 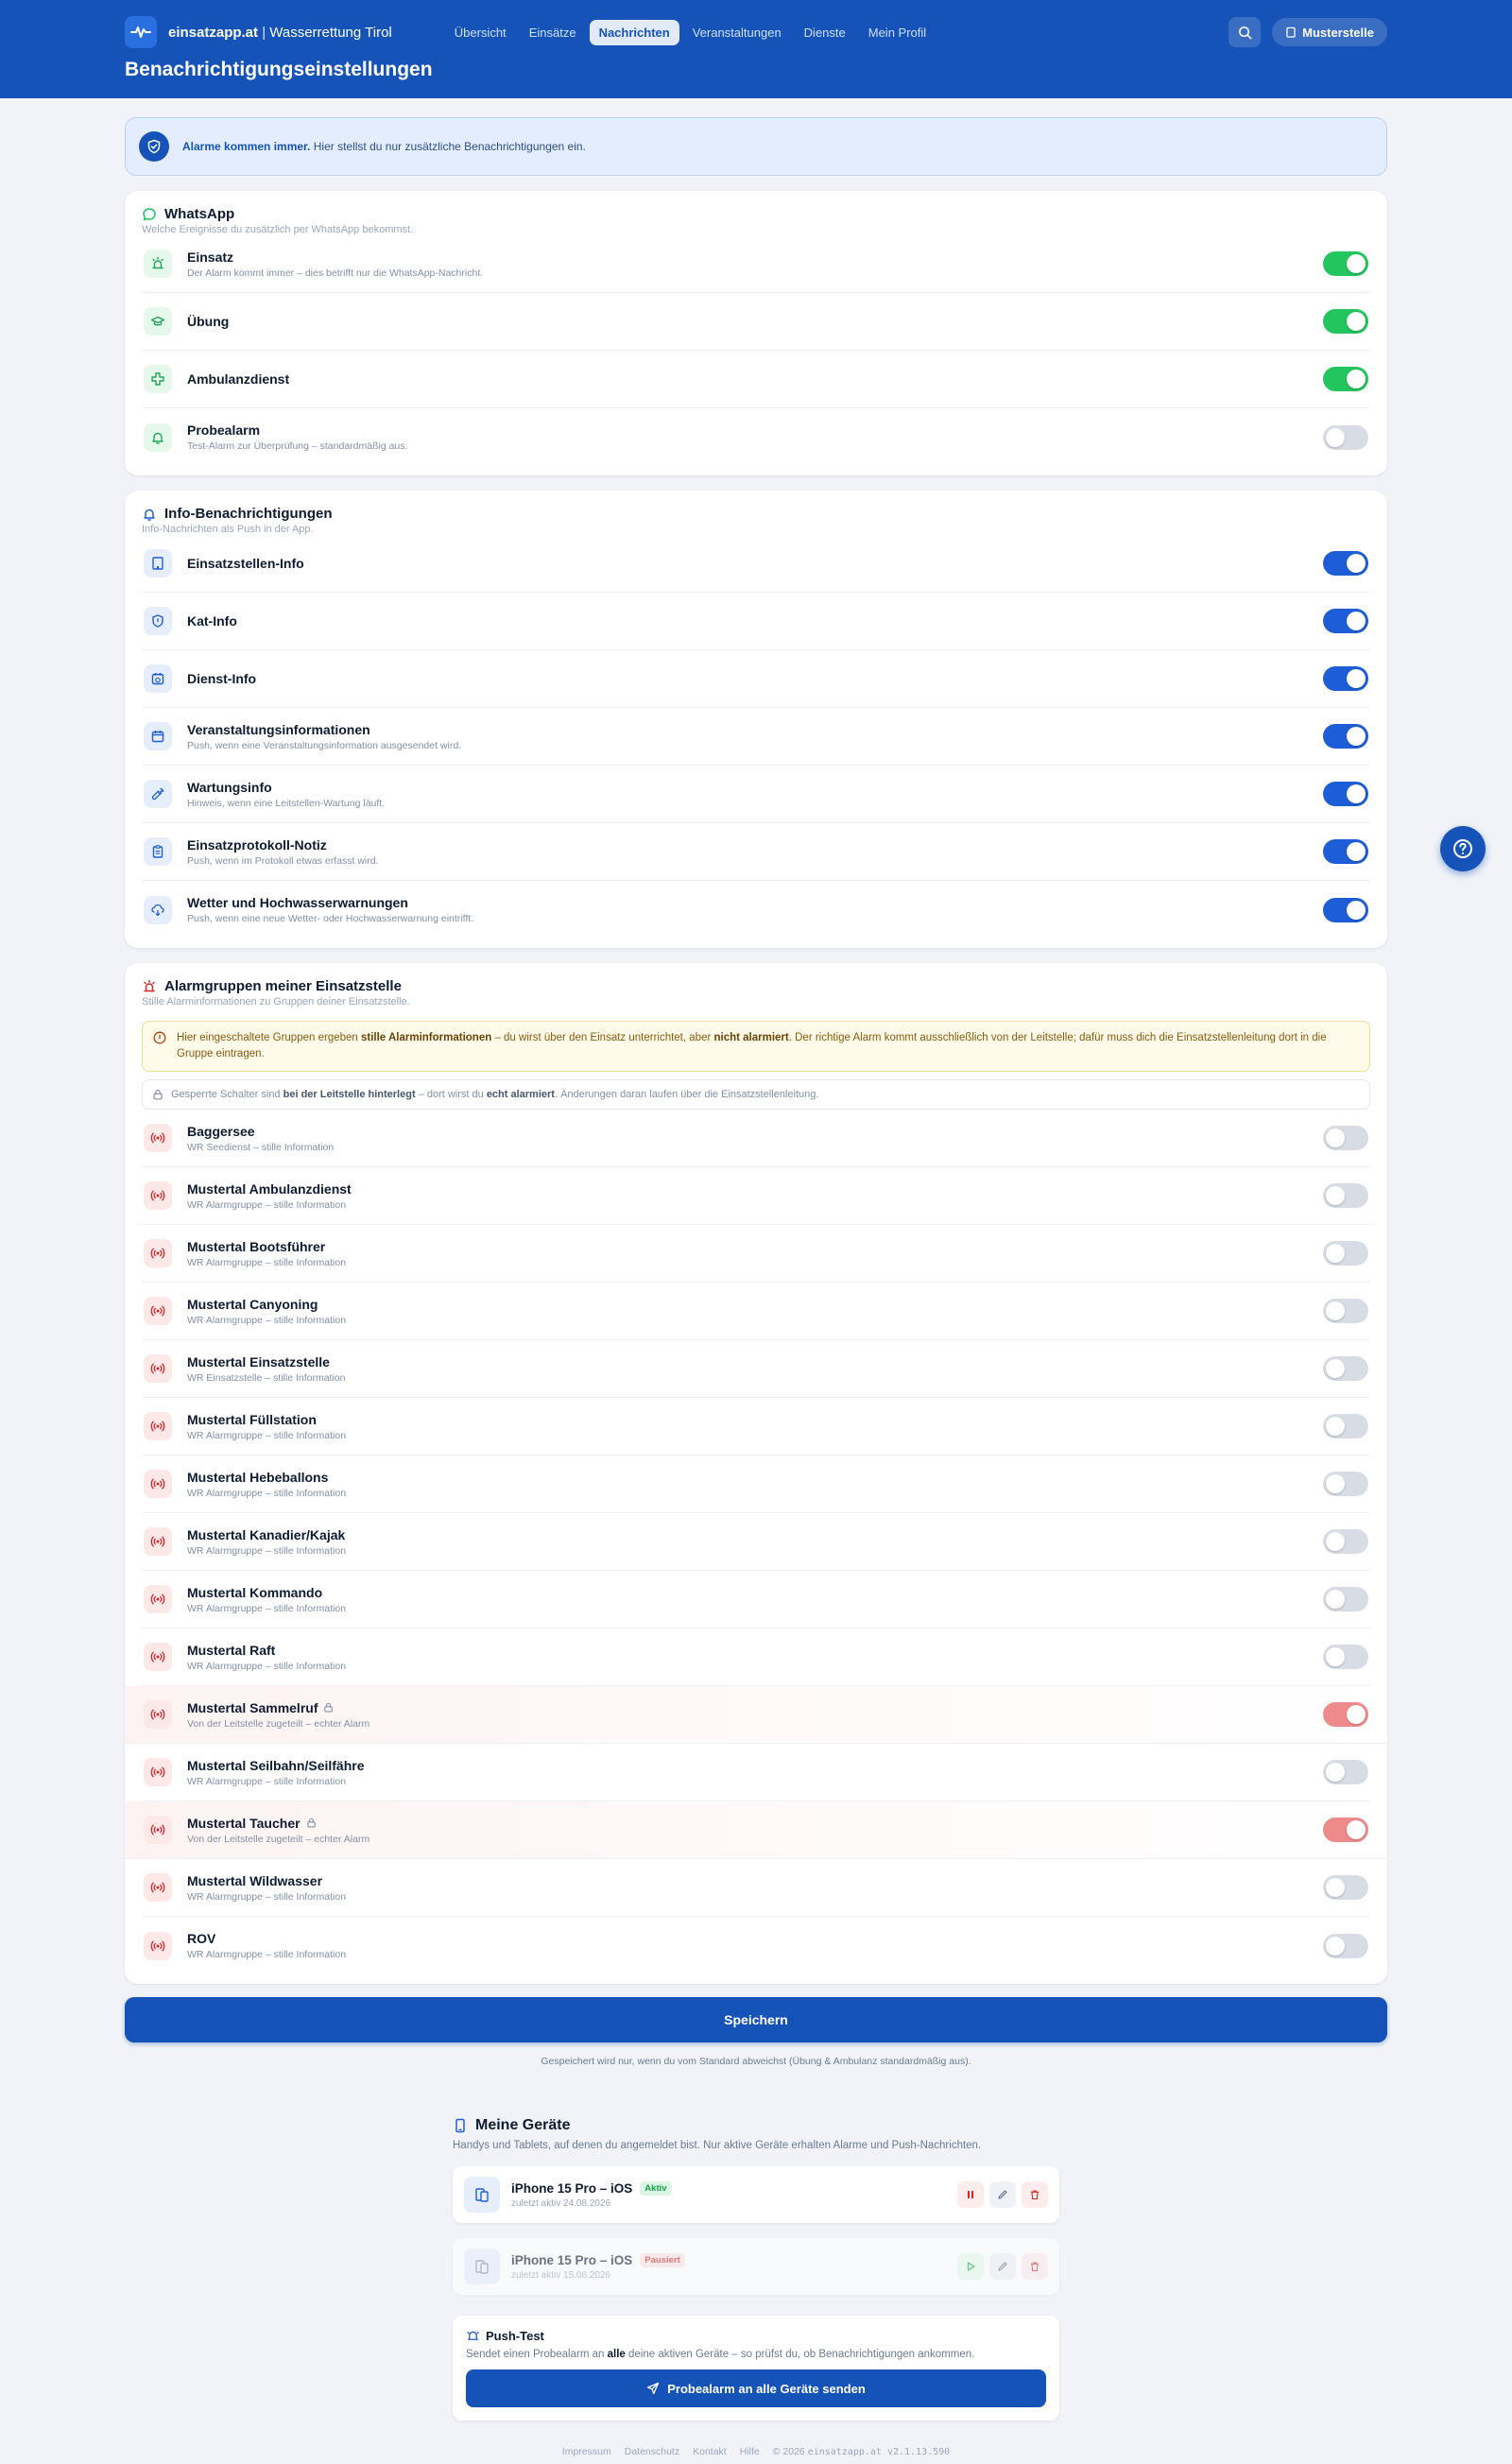 I want to click on toggle-dienst-info, so click(x=1345, y=678).